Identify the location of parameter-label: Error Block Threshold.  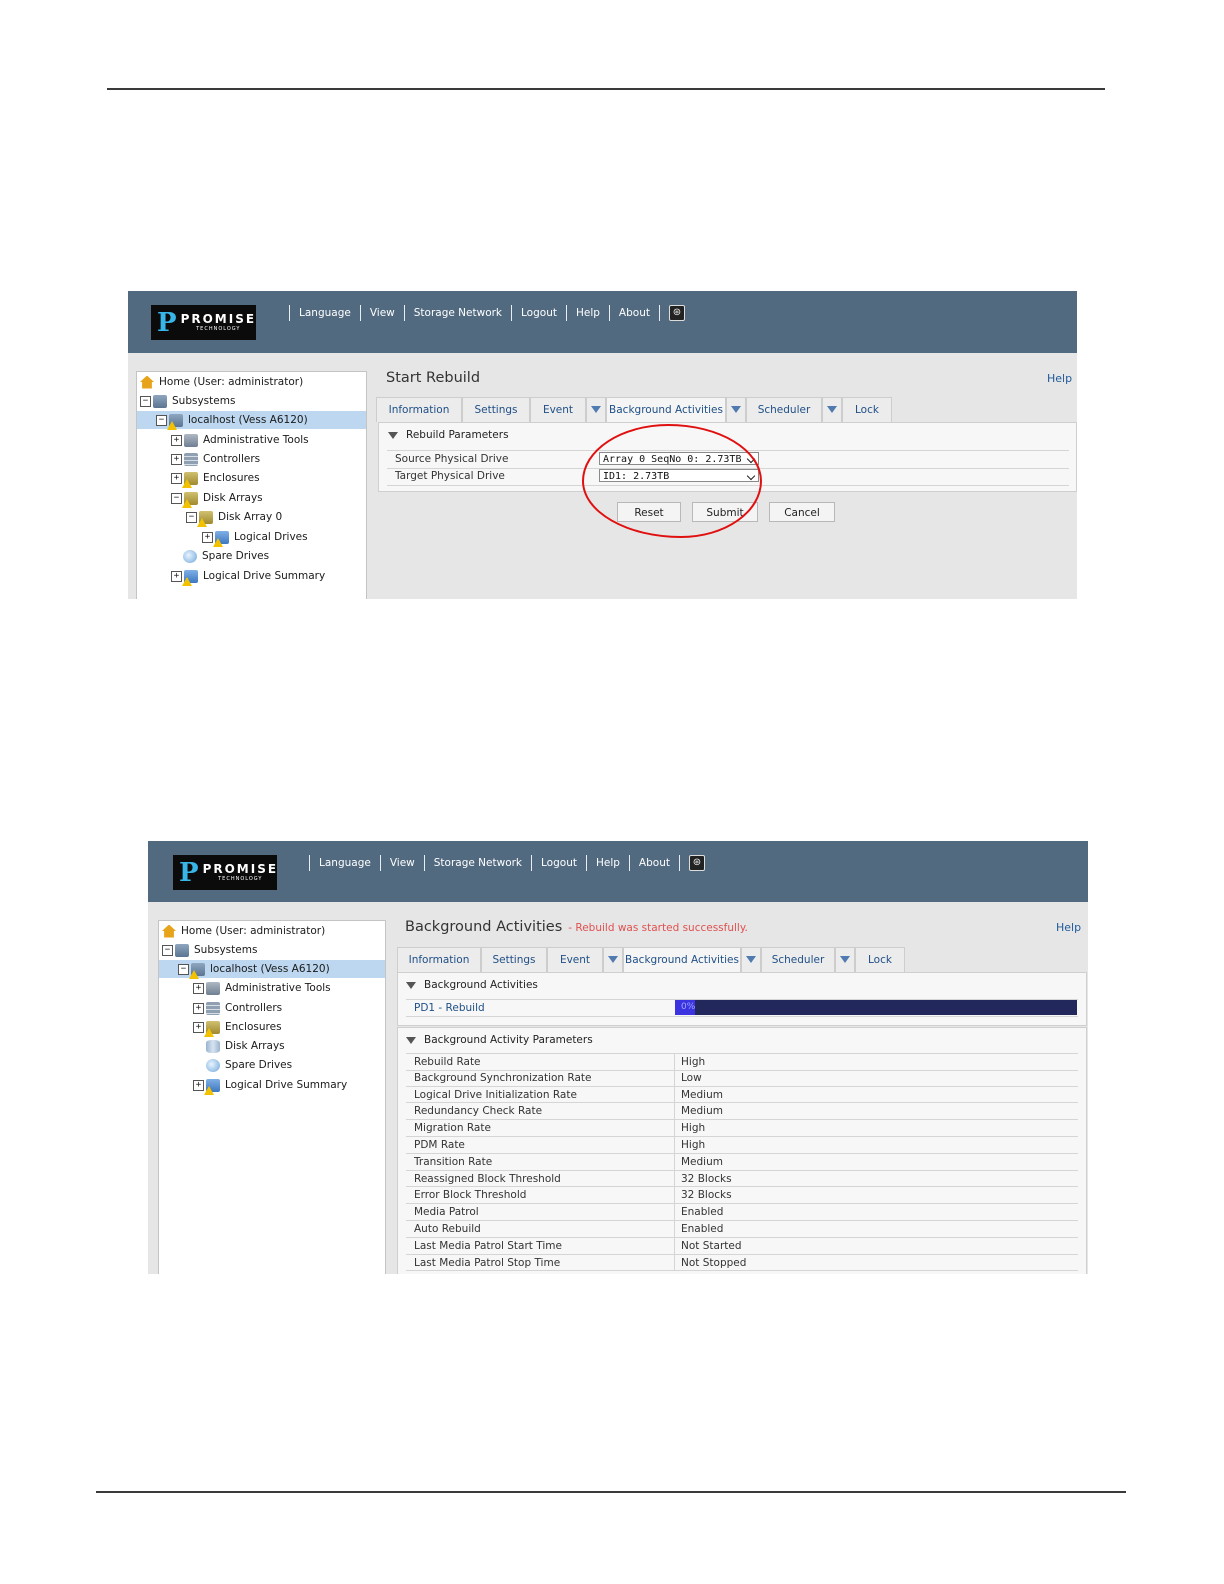
(470, 1195).